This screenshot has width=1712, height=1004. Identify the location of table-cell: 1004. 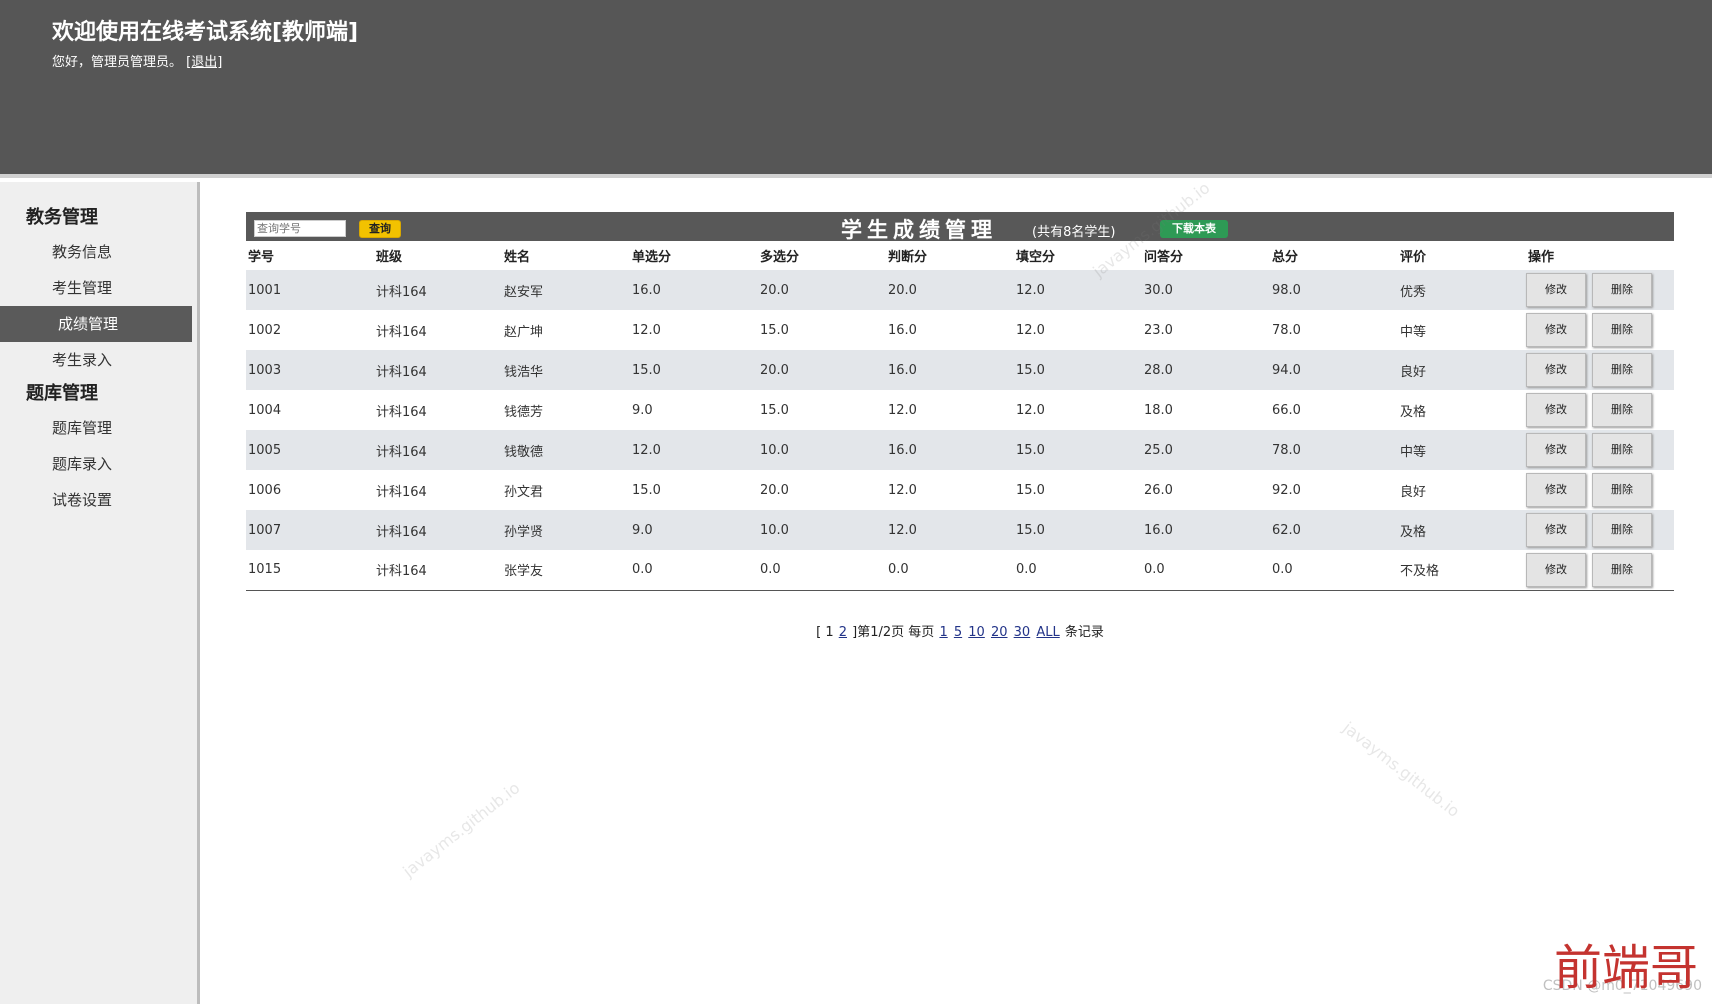
(265, 410).